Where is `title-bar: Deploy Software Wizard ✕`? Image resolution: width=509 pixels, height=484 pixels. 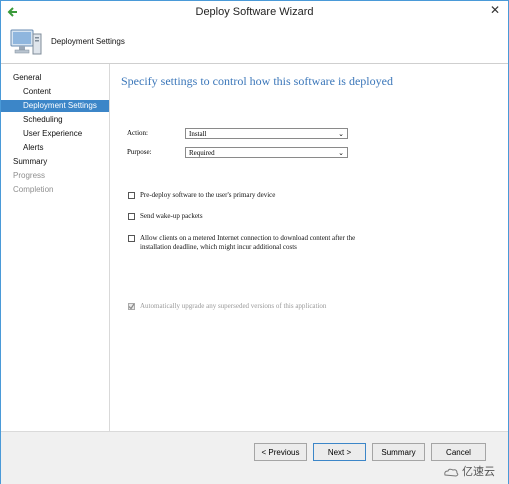
title-bar: Deploy Software Wizard ✕ is located at coordinates (254, 12).